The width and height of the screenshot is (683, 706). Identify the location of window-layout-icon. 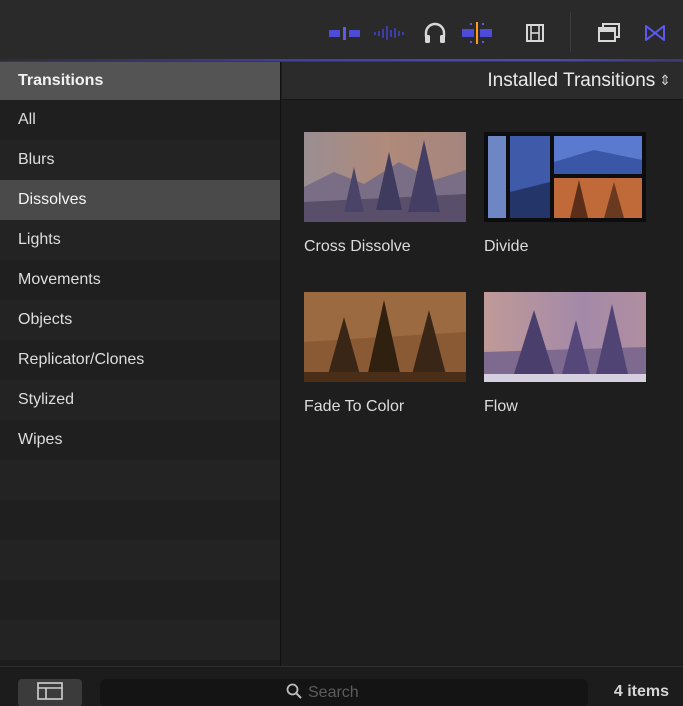
(609, 33).